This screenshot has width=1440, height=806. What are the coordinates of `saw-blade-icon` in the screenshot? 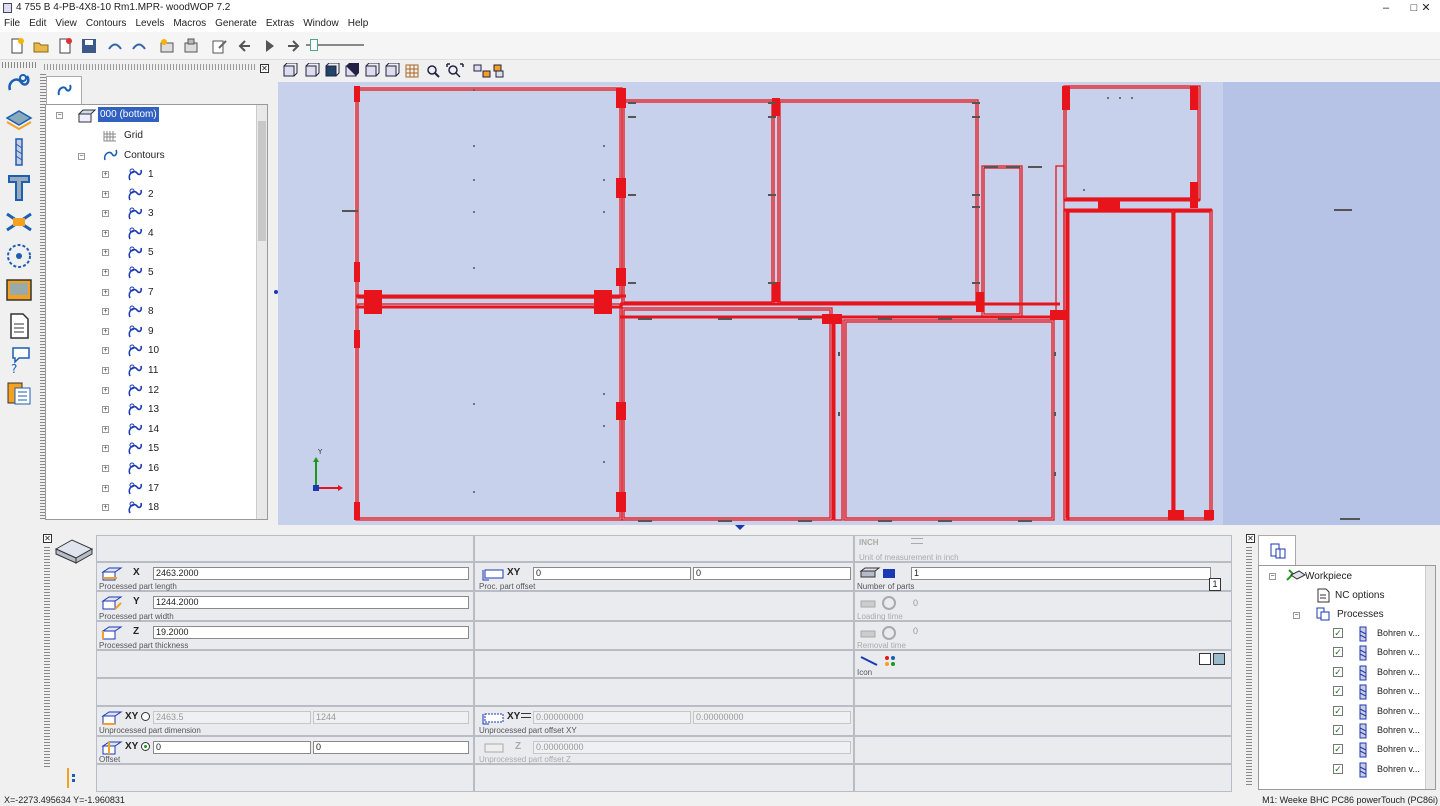 It's located at (19, 256).